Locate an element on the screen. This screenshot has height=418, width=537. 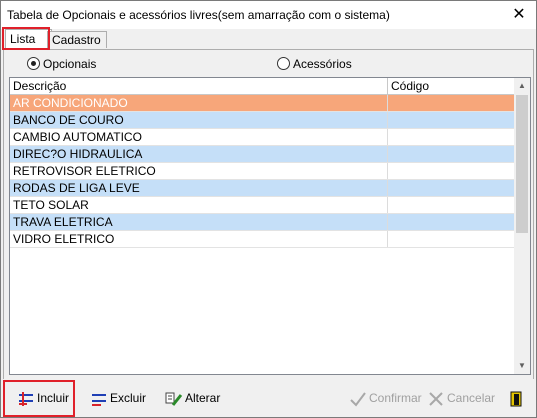
table-row: TETO SOLAR is located at coordinates (262, 205).